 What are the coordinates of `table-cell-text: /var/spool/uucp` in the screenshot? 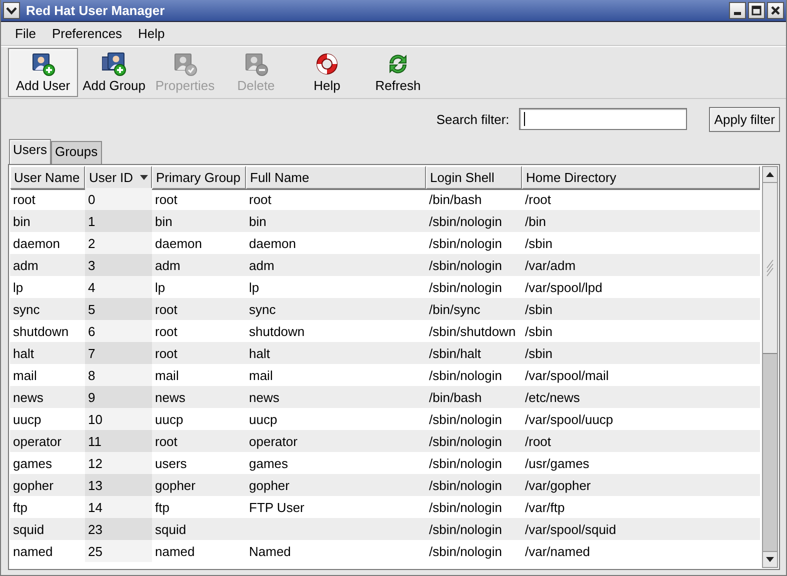 It's located at (569, 419).